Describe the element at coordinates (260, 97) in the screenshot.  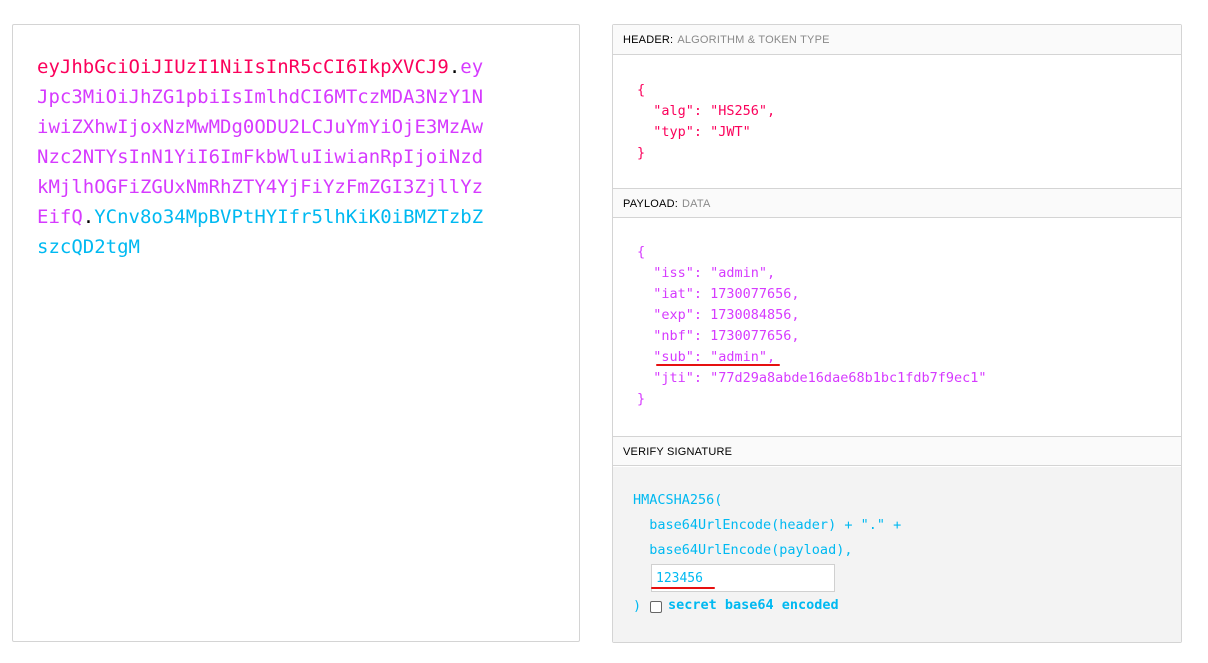
I see `token-payload-part: Jpc3MiOiJhZG1pbiIsImlhdCI6MTczMDA3NzY1N` at that location.